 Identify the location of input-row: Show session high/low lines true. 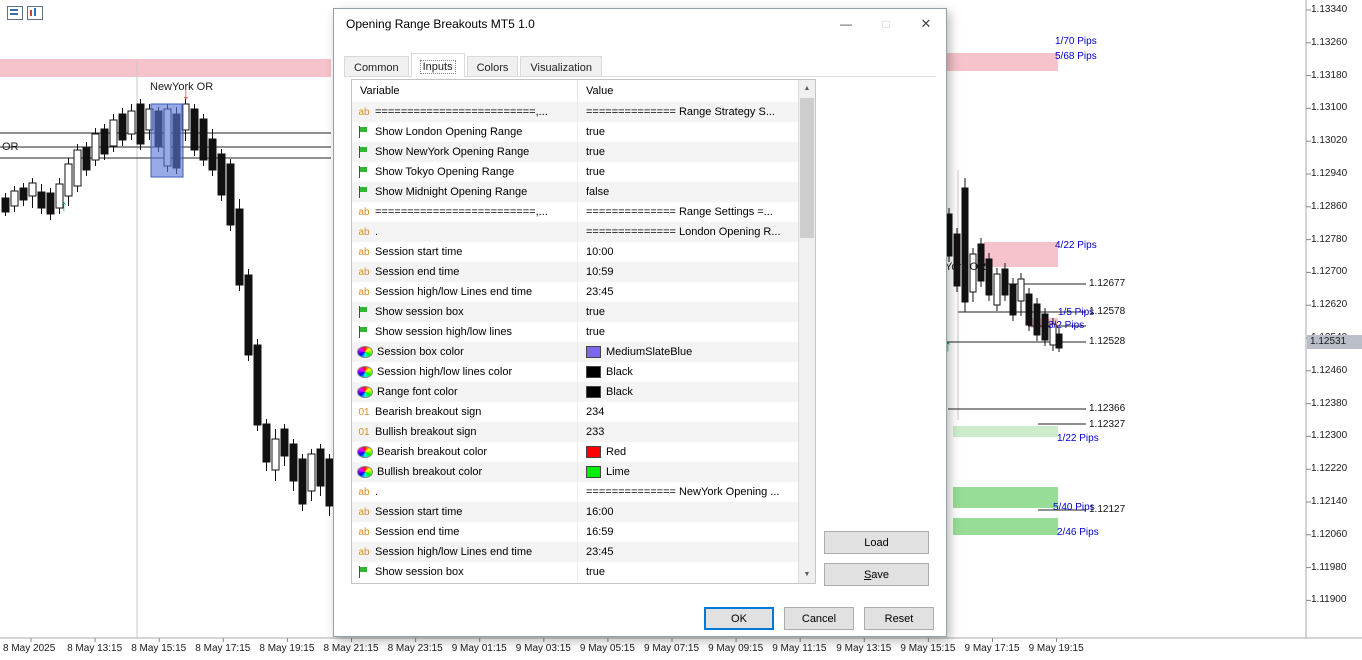
(575, 332).